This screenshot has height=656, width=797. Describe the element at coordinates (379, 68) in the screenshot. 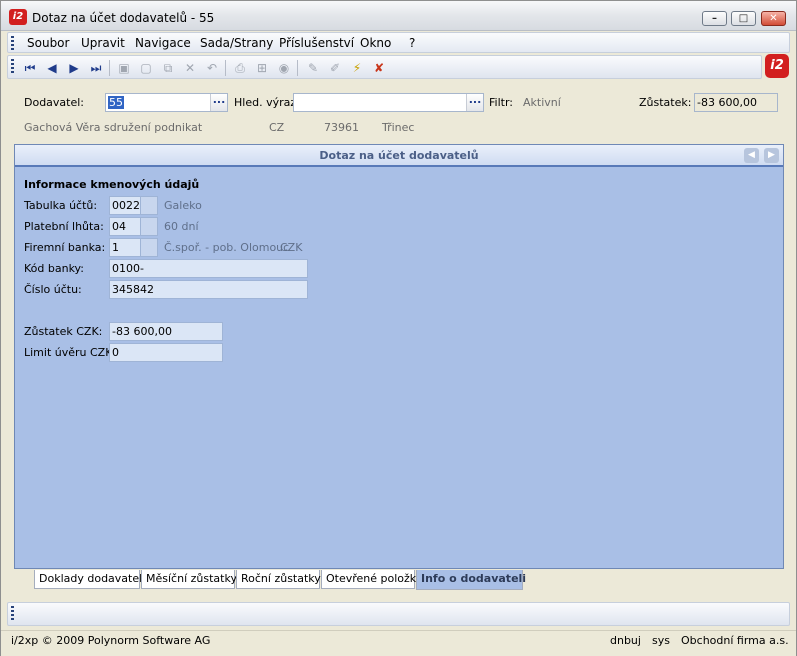

I see `filter-off-icon: ✘` at that location.